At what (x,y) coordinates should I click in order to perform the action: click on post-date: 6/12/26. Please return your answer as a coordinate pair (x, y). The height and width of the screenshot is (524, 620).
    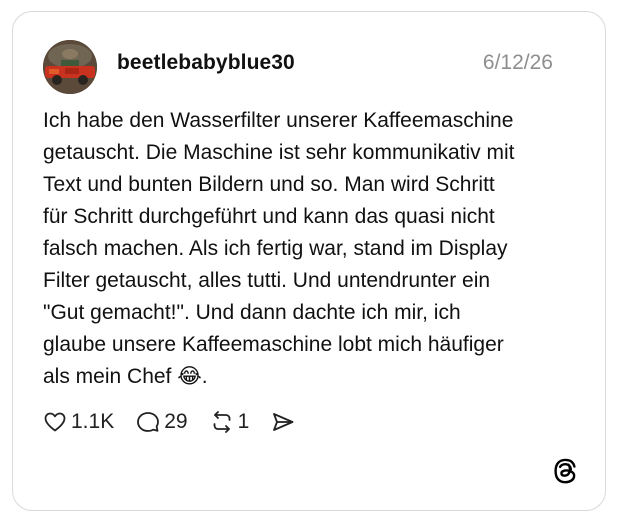
    Looking at the image, I should click on (517, 62).